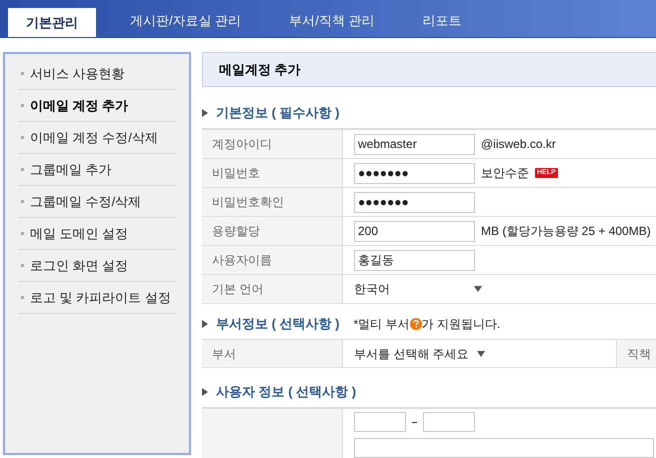  What do you see at coordinates (272, 144) in the screenshot?
I see `field-label: 계정아이디` at bounding box center [272, 144].